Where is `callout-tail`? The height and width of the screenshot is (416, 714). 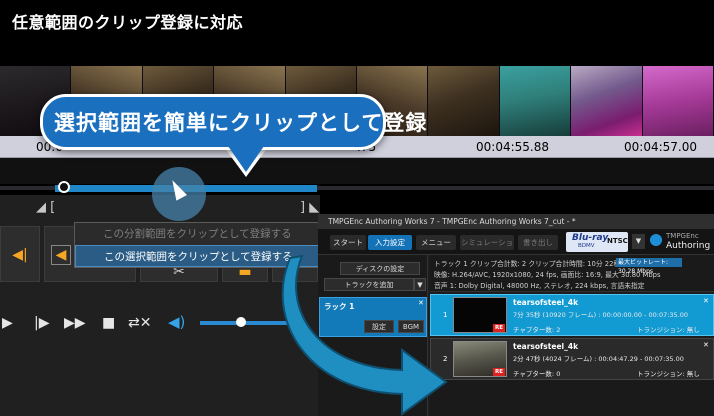 callout-tail is located at coordinates (246, 159).